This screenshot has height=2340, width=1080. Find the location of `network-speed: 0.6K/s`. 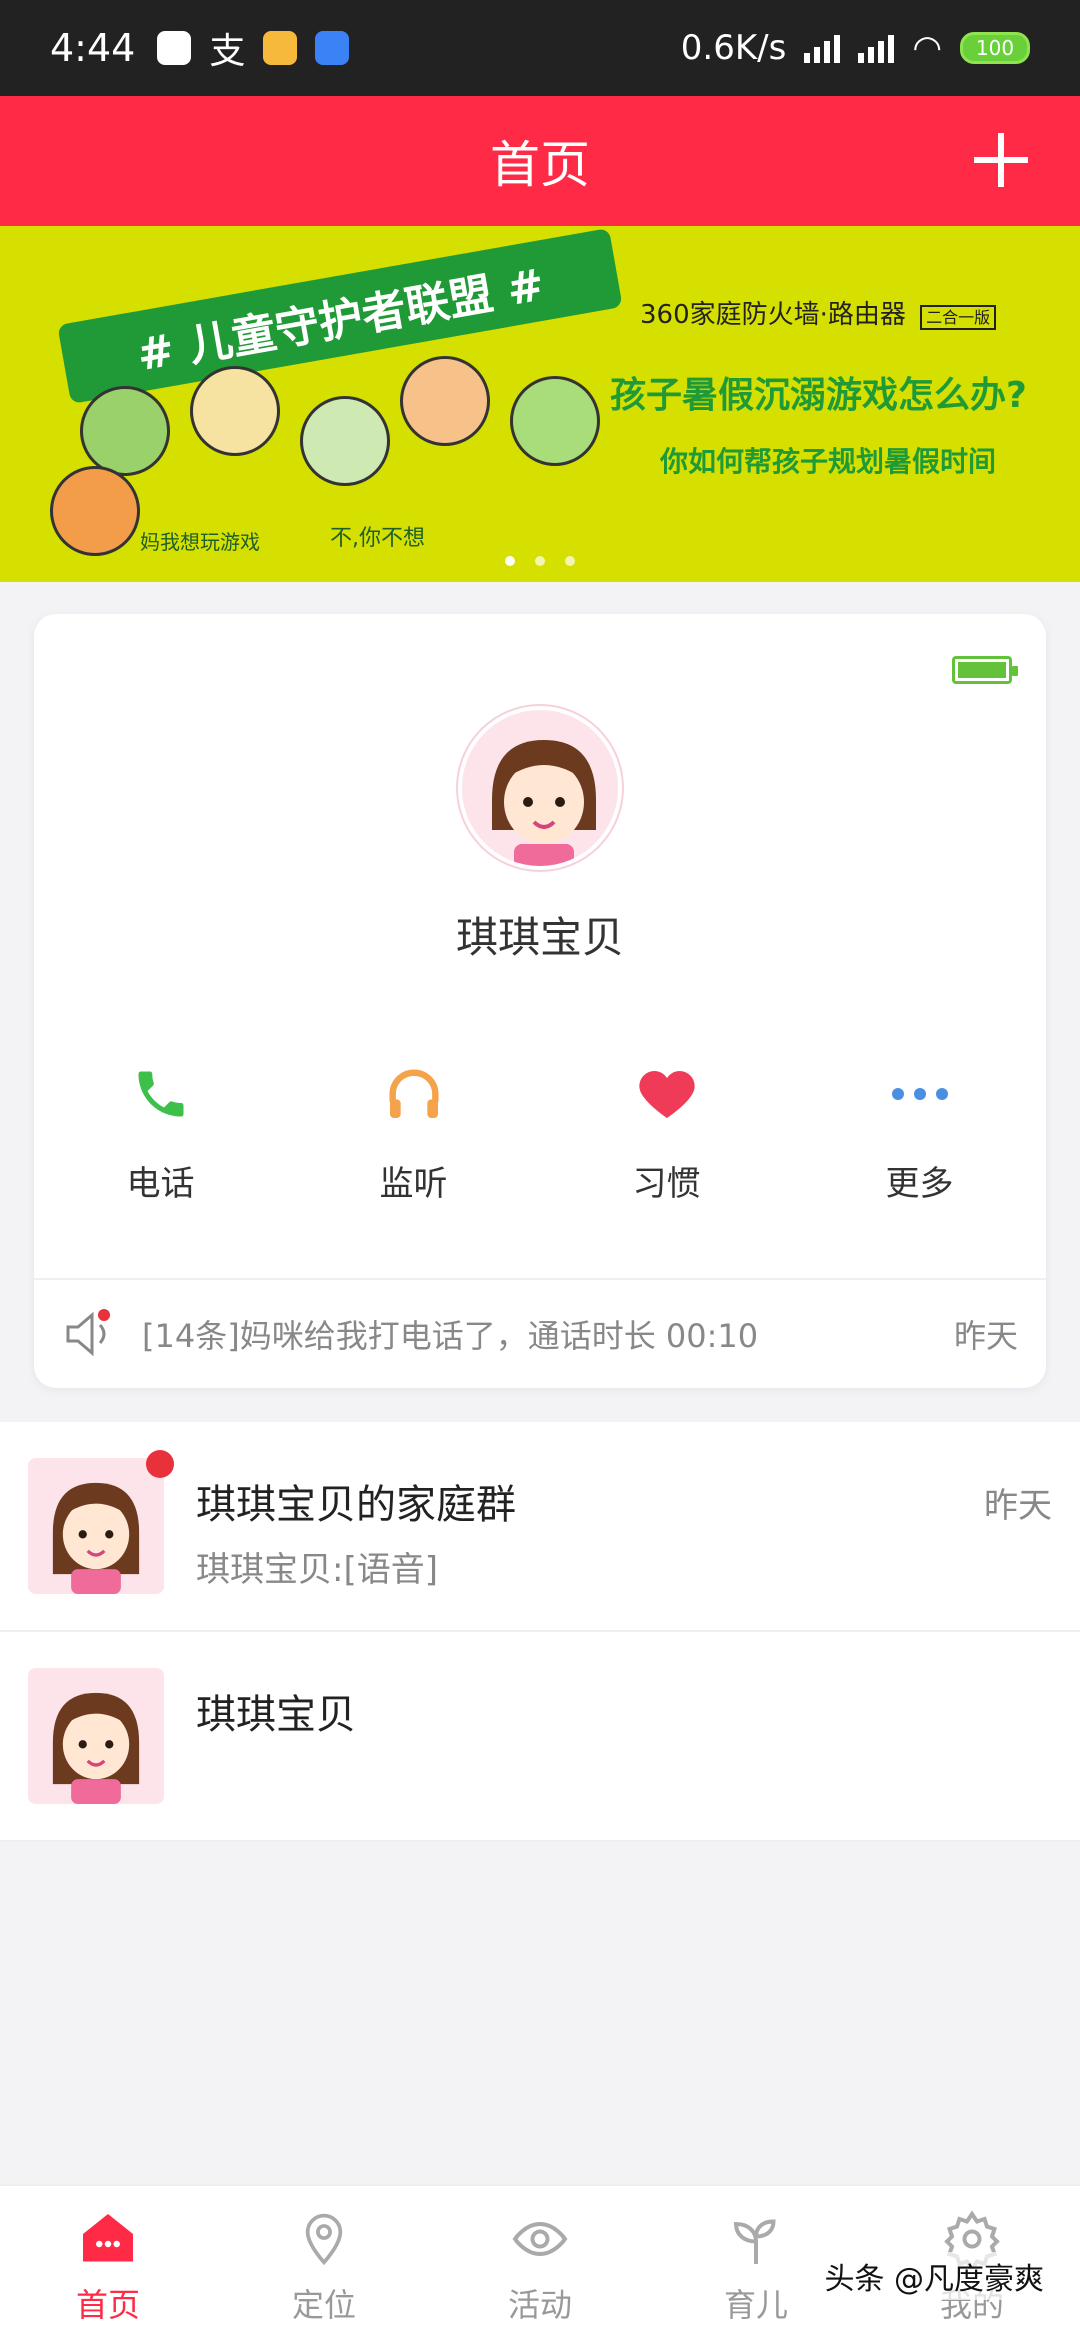

network-speed: 0.6K/s is located at coordinates (733, 48).